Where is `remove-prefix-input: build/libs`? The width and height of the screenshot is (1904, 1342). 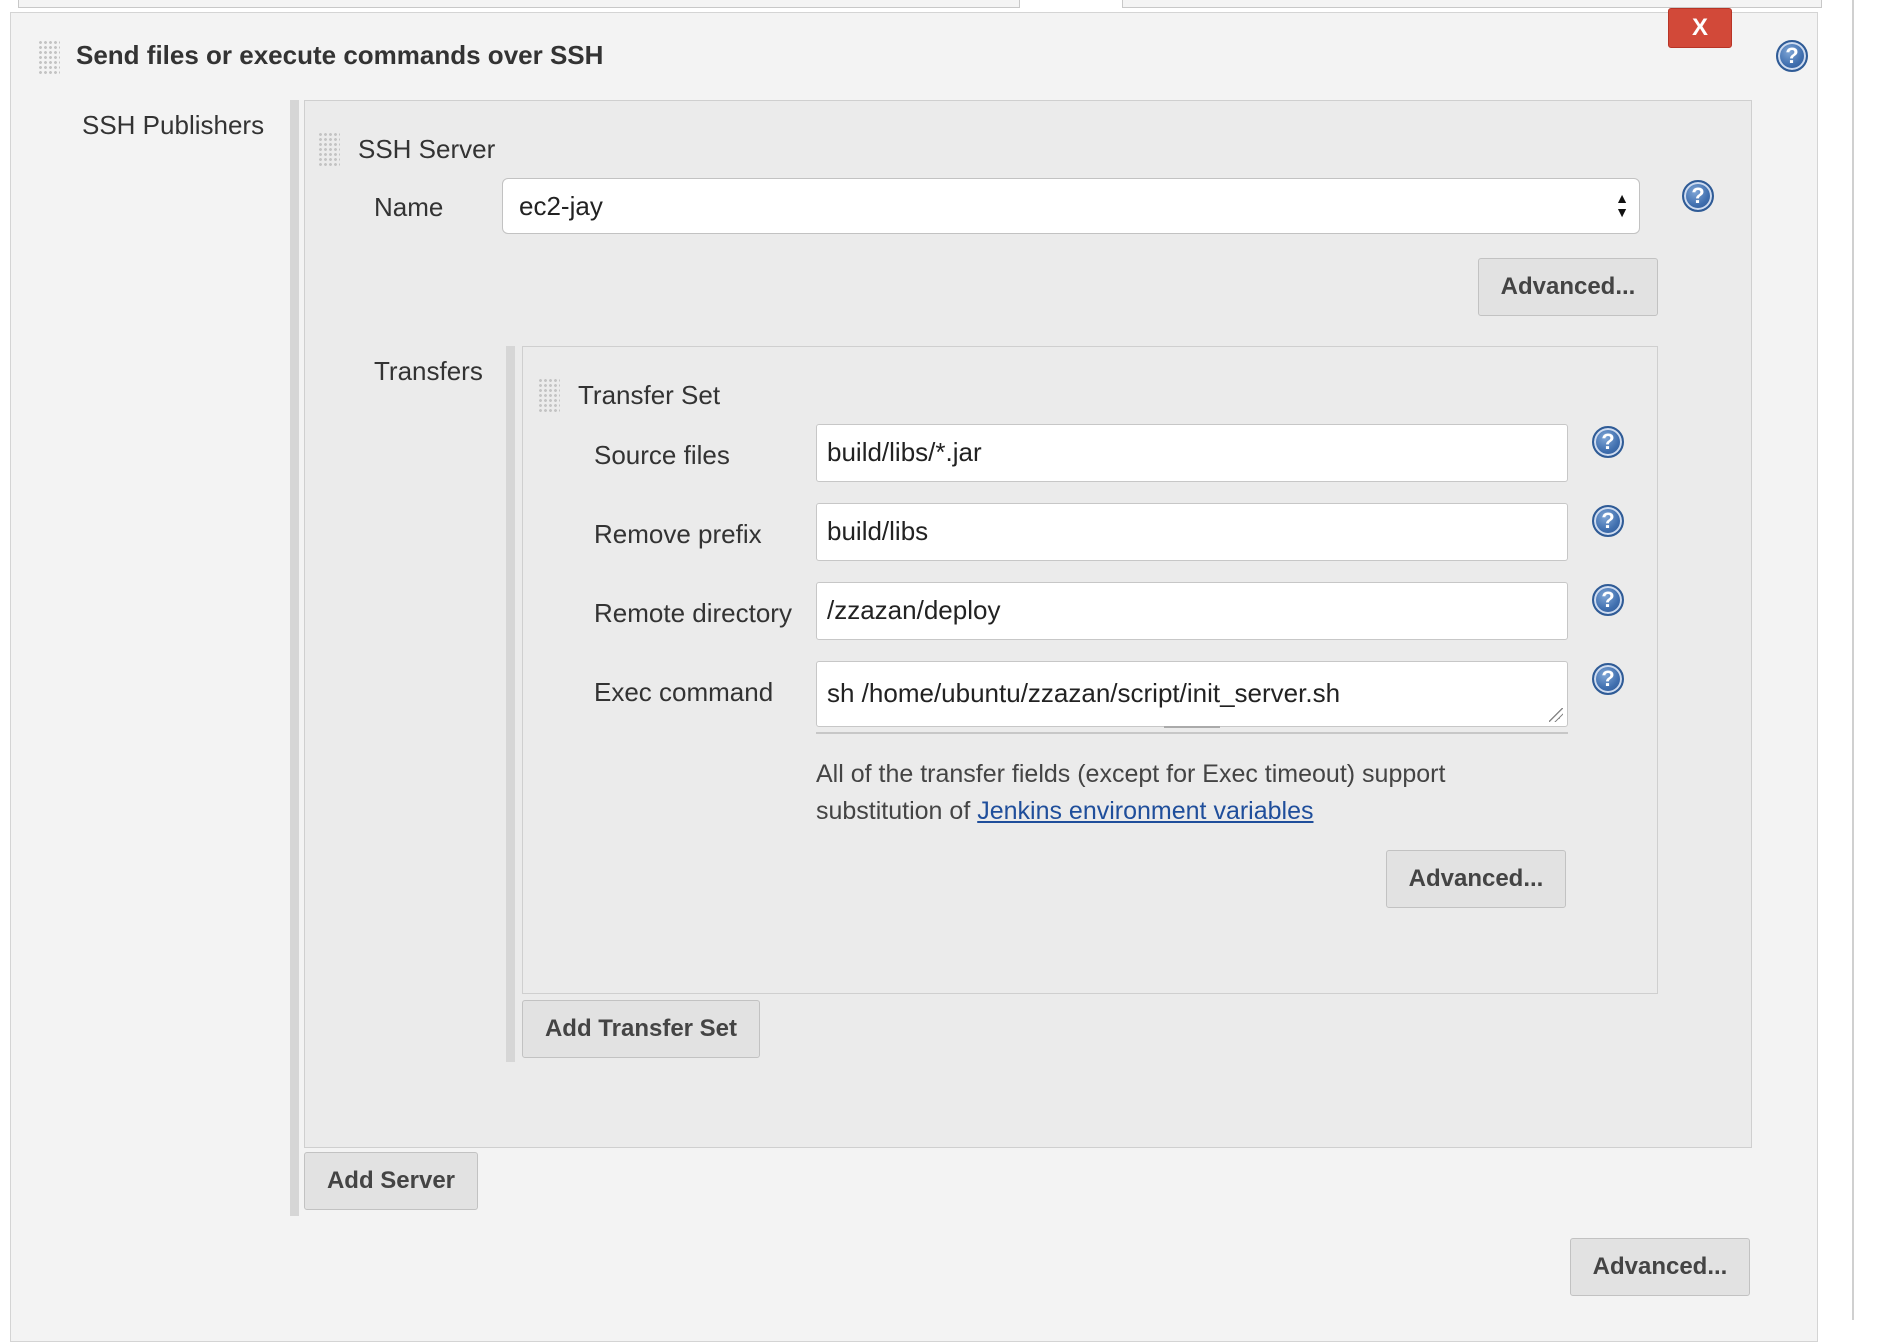 remove-prefix-input: build/libs is located at coordinates (1192, 532).